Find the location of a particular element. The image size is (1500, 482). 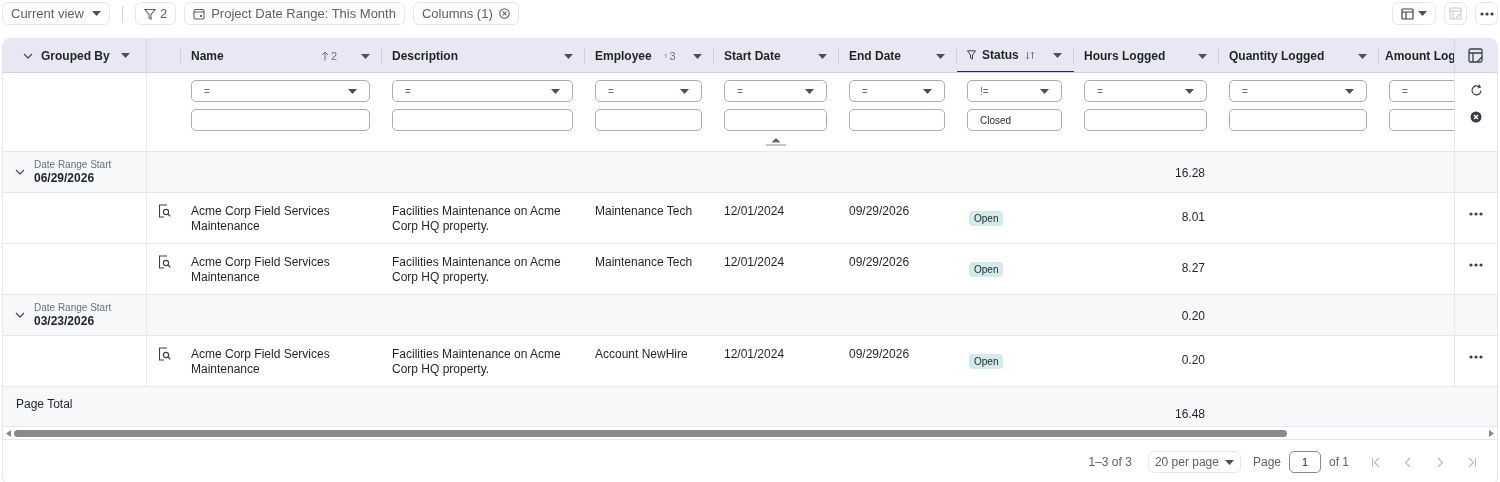

column-header: Name 2 is located at coordinates (281, 55).